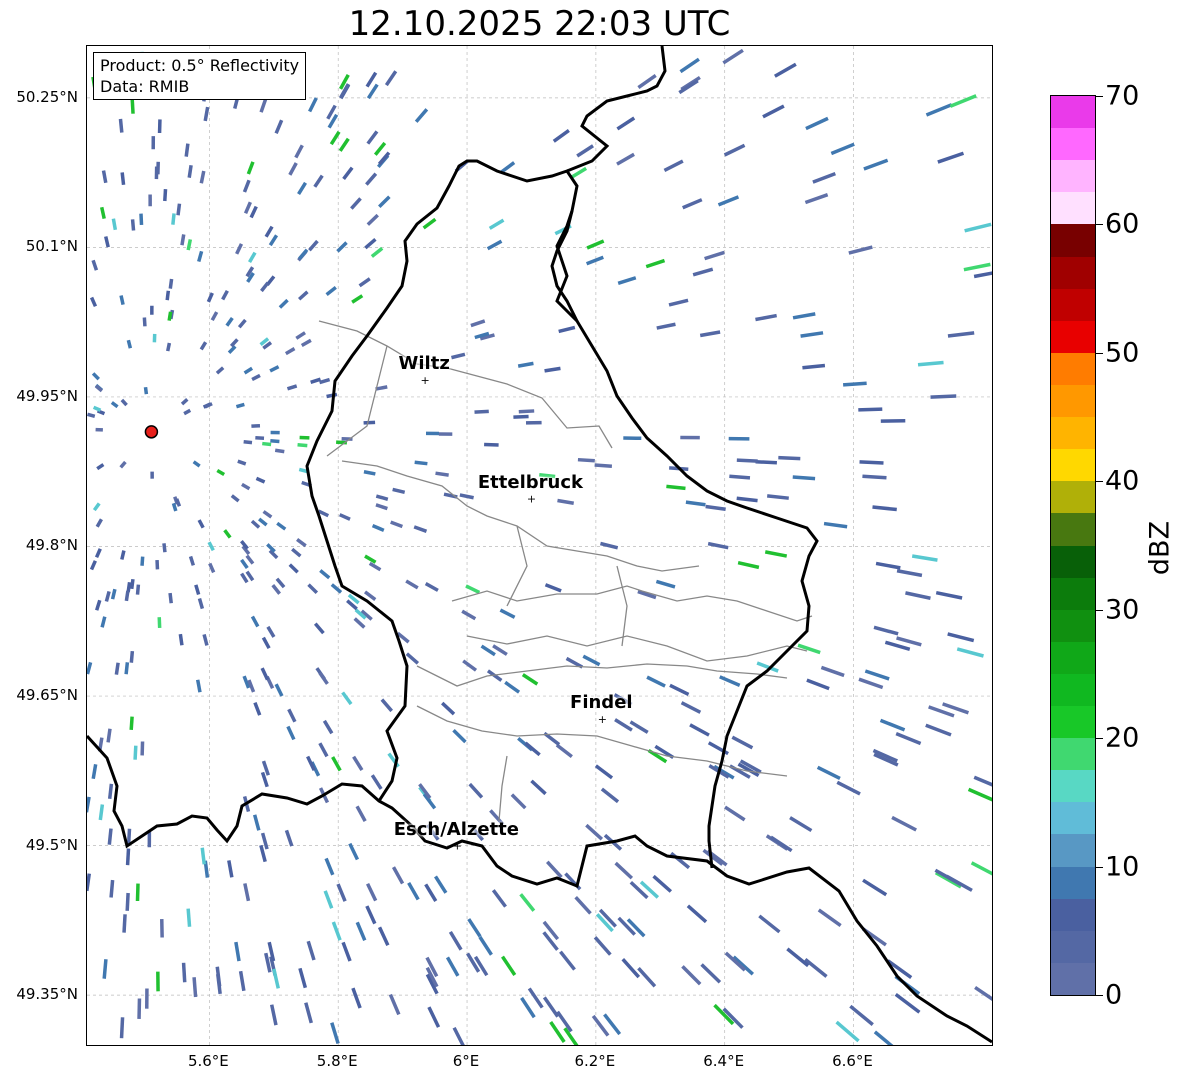 The width and height of the screenshot is (1184, 1081). What do you see at coordinates (47, 695) in the screenshot?
I see `lat-tick-label: 49.65°N` at bounding box center [47, 695].